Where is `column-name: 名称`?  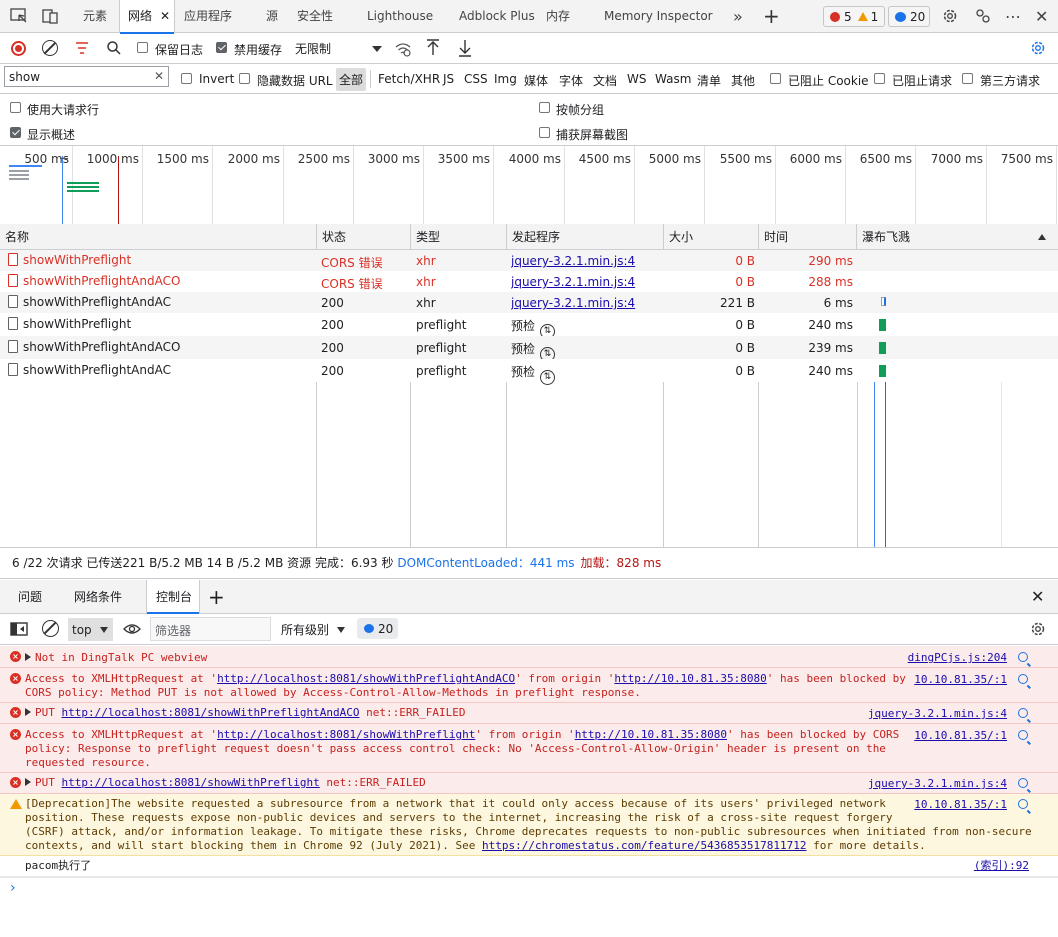 column-name: 名称 is located at coordinates (158, 237).